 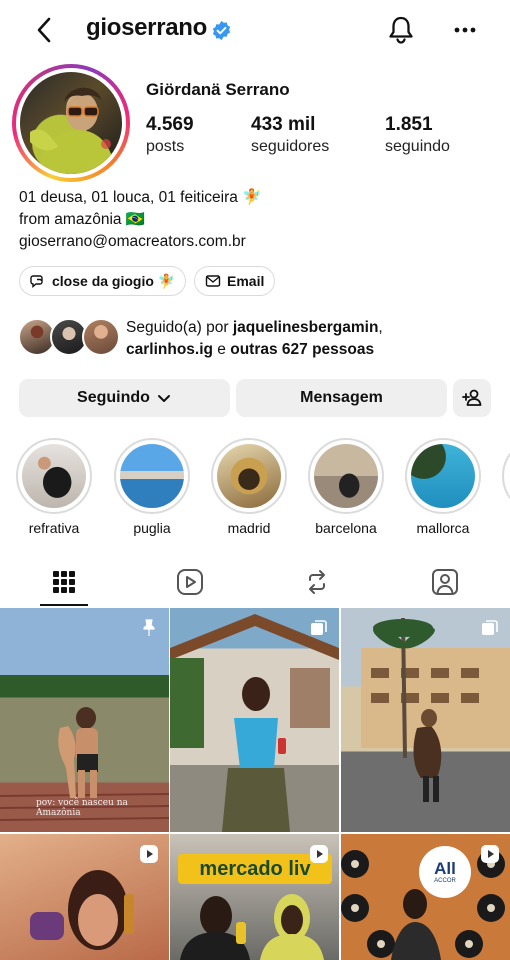 I want to click on post-caption-overlay: pov: você nasceu na Amazônia, so click(x=82, y=808).